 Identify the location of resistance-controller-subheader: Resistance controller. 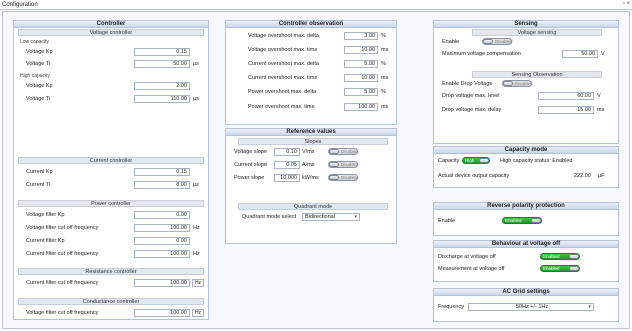
(111, 271).